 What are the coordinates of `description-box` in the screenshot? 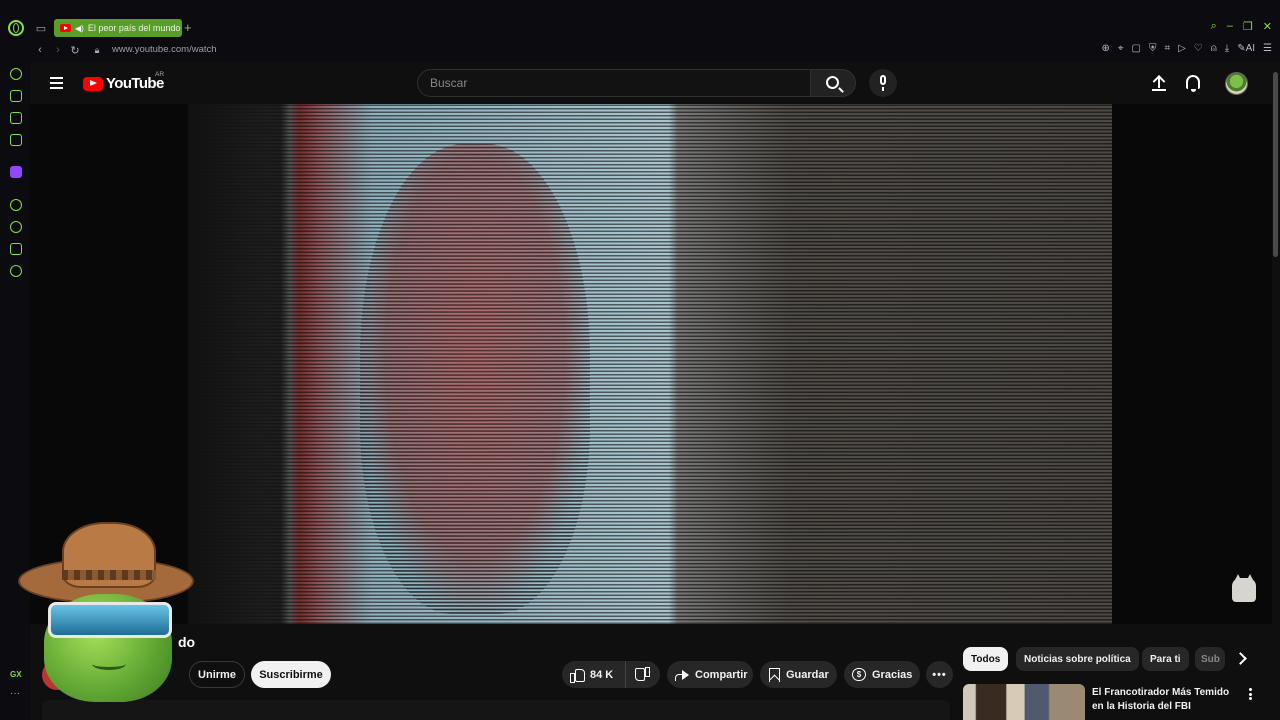 It's located at (496, 710).